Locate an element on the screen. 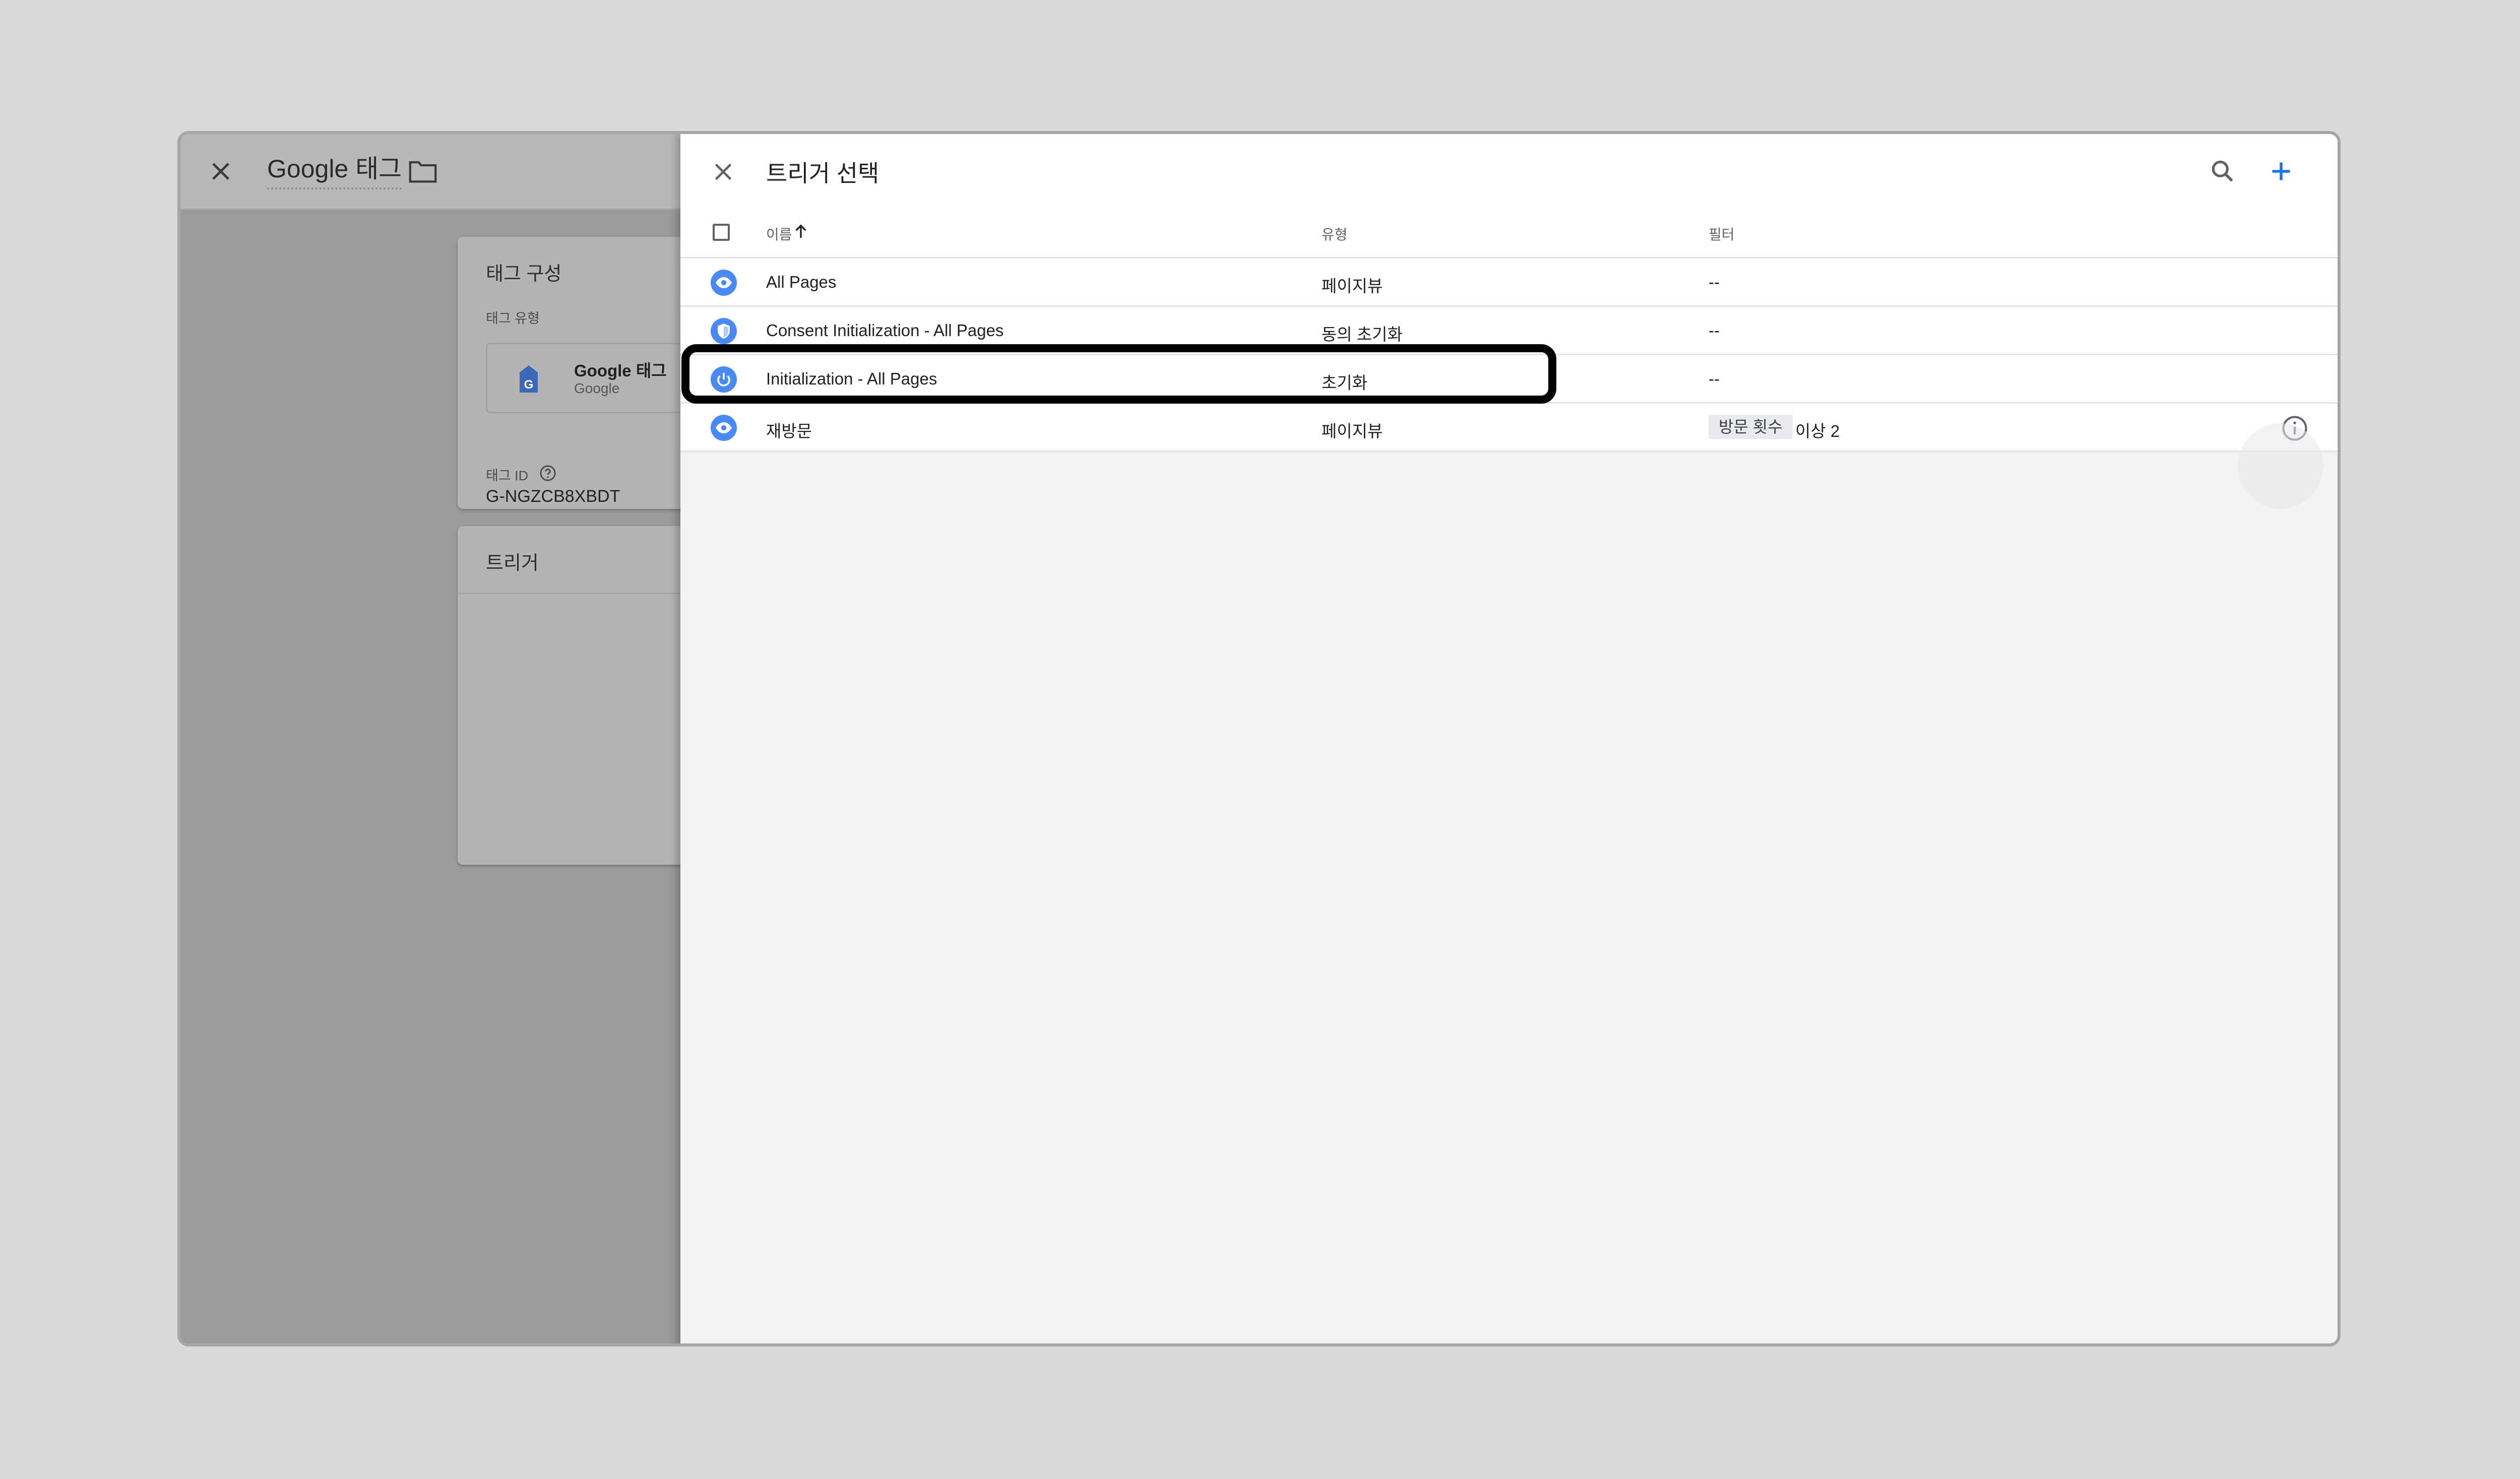 Image resolution: width=2520 pixels, height=1479 pixels. select-all-checkbox is located at coordinates (721, 232).